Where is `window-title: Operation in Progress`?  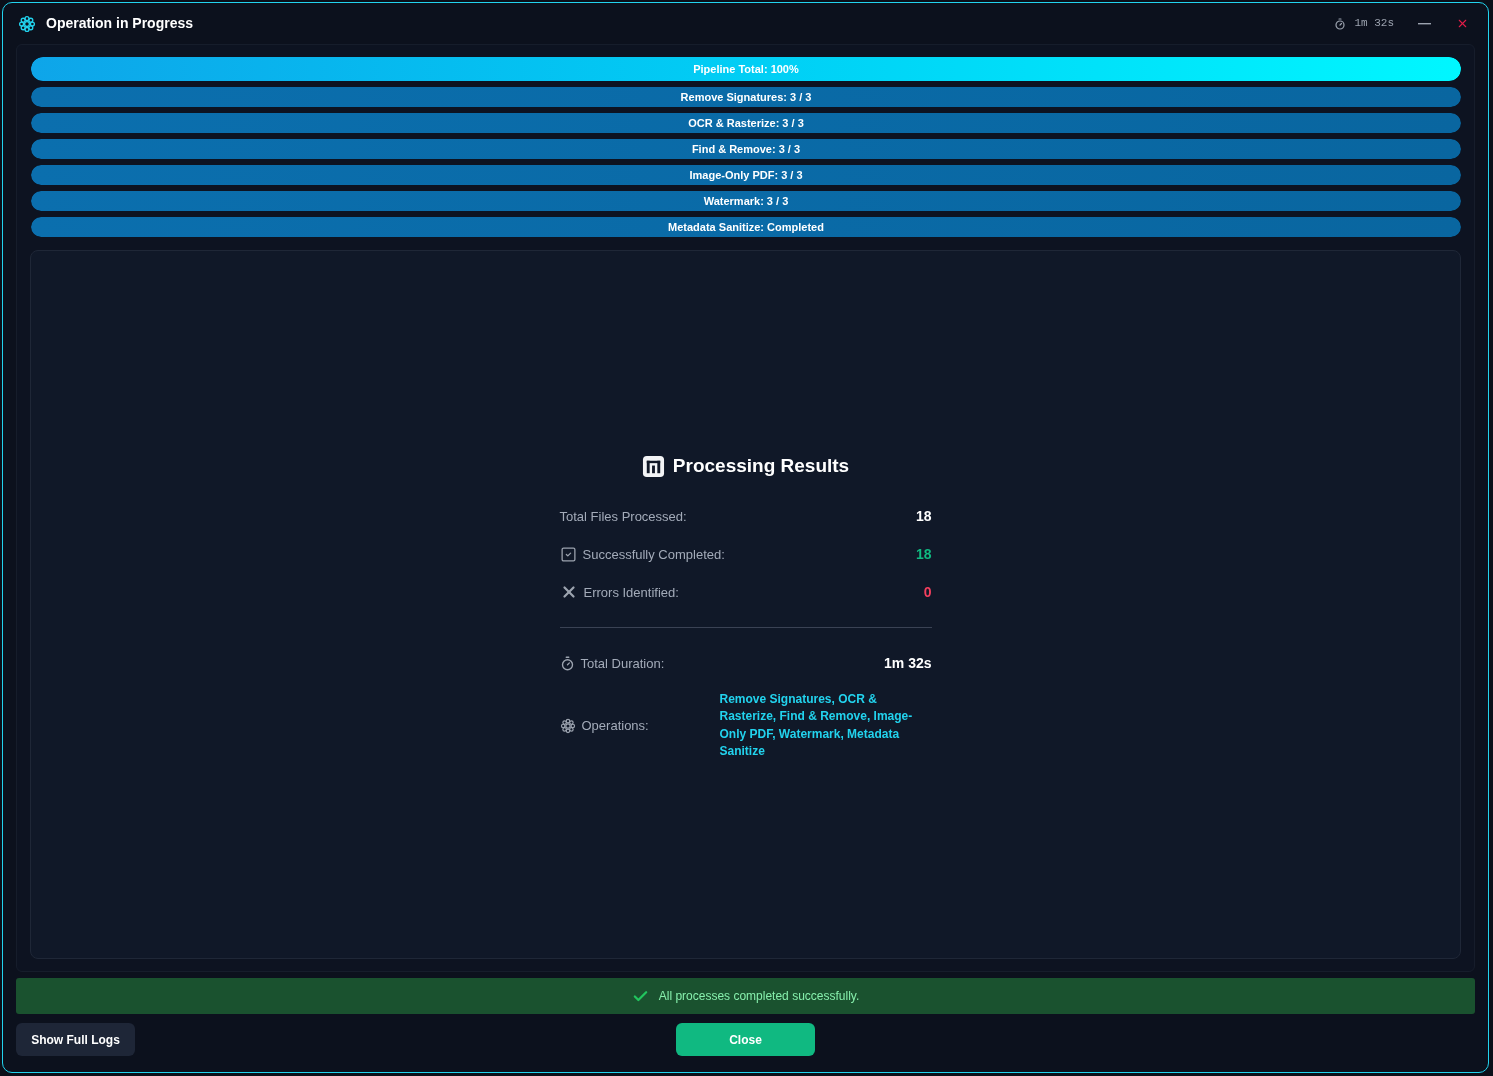
window-title: Operation in Progress is located at coordinates (120, 23).